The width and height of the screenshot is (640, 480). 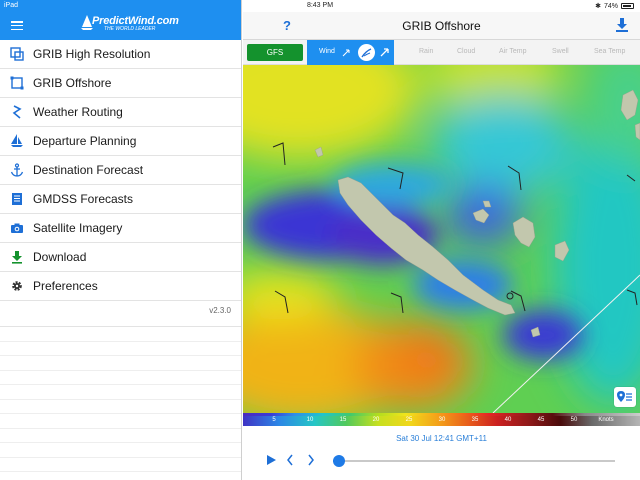 What do you see at coordinates (610, 6) in the screenshot?
I see `battery-percent: 74%` at bounding box center [610, 6].